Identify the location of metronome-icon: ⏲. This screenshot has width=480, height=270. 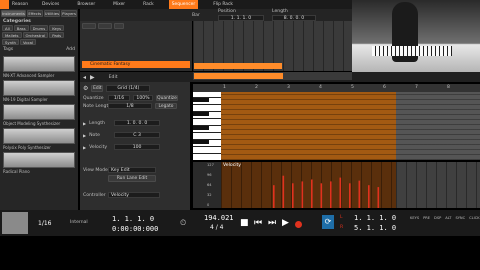
(183, 223).